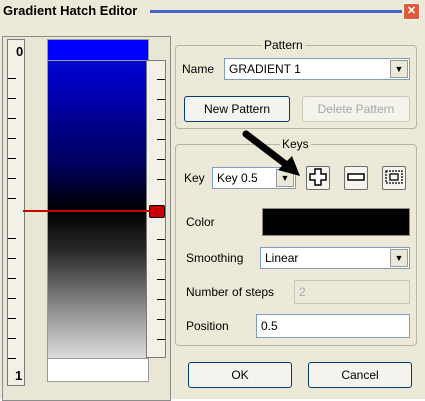 The height and width of the screenshot is (401, 425). Describe the element at coordinates (86, 211) in the screenshot. I see `key-position-line` at that location.